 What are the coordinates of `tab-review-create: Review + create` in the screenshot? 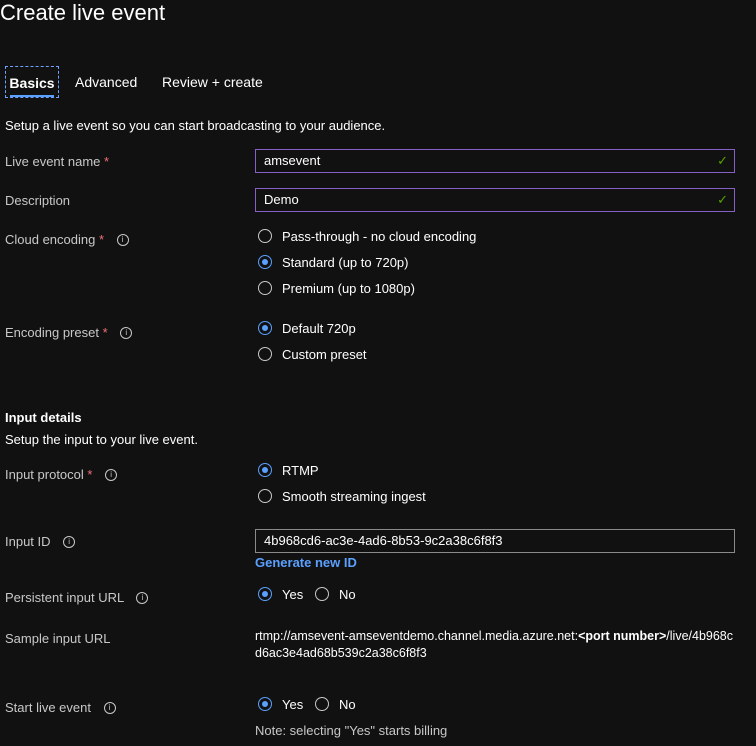 It's located at (212, 82).